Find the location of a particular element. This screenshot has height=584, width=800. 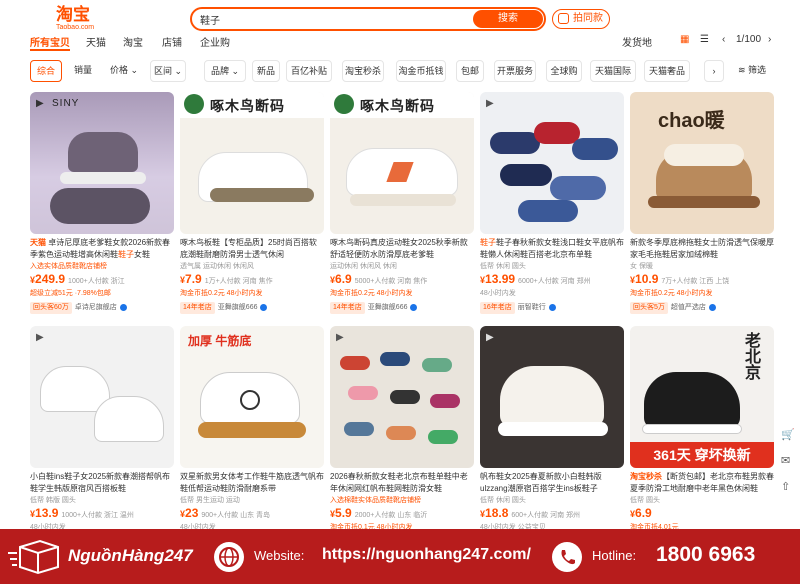

product-price: ¥13.9 1000+人付款 浙江 温州 is located at coordinates (82, 513).